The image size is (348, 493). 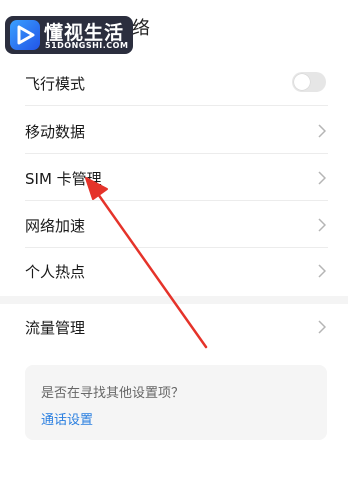 I want to click on airplane-mode-toggle, so click(x=309, y=82).